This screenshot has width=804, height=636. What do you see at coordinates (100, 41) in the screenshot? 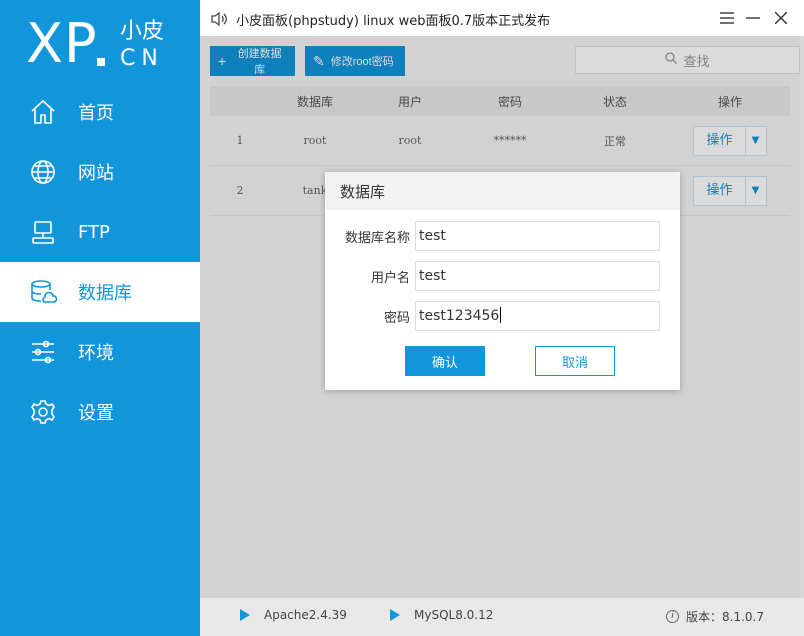
I see `logo: XP 小皮 CN` at bounding box center [100, 41].